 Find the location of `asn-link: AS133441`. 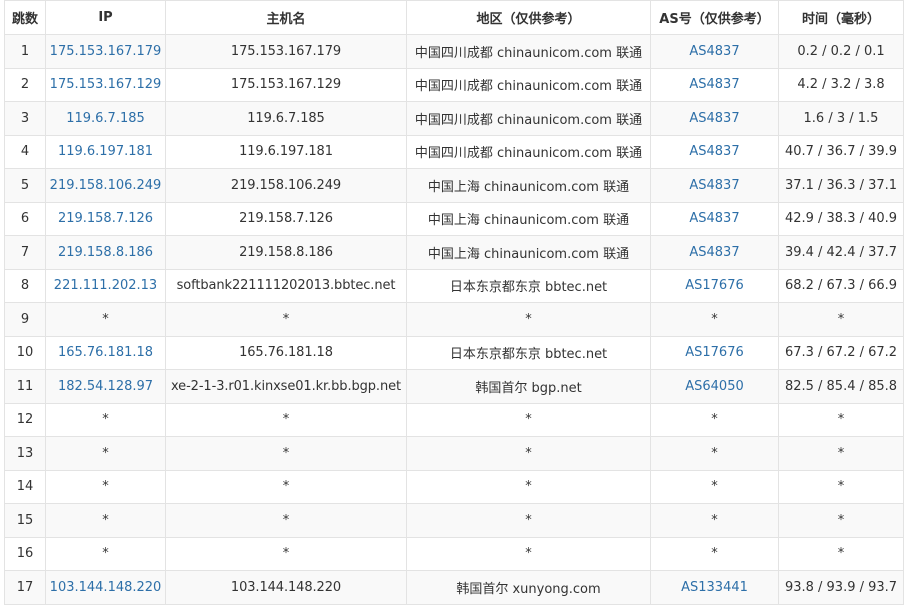

asn-link: AS133441 is located at coordinates (714, 587).